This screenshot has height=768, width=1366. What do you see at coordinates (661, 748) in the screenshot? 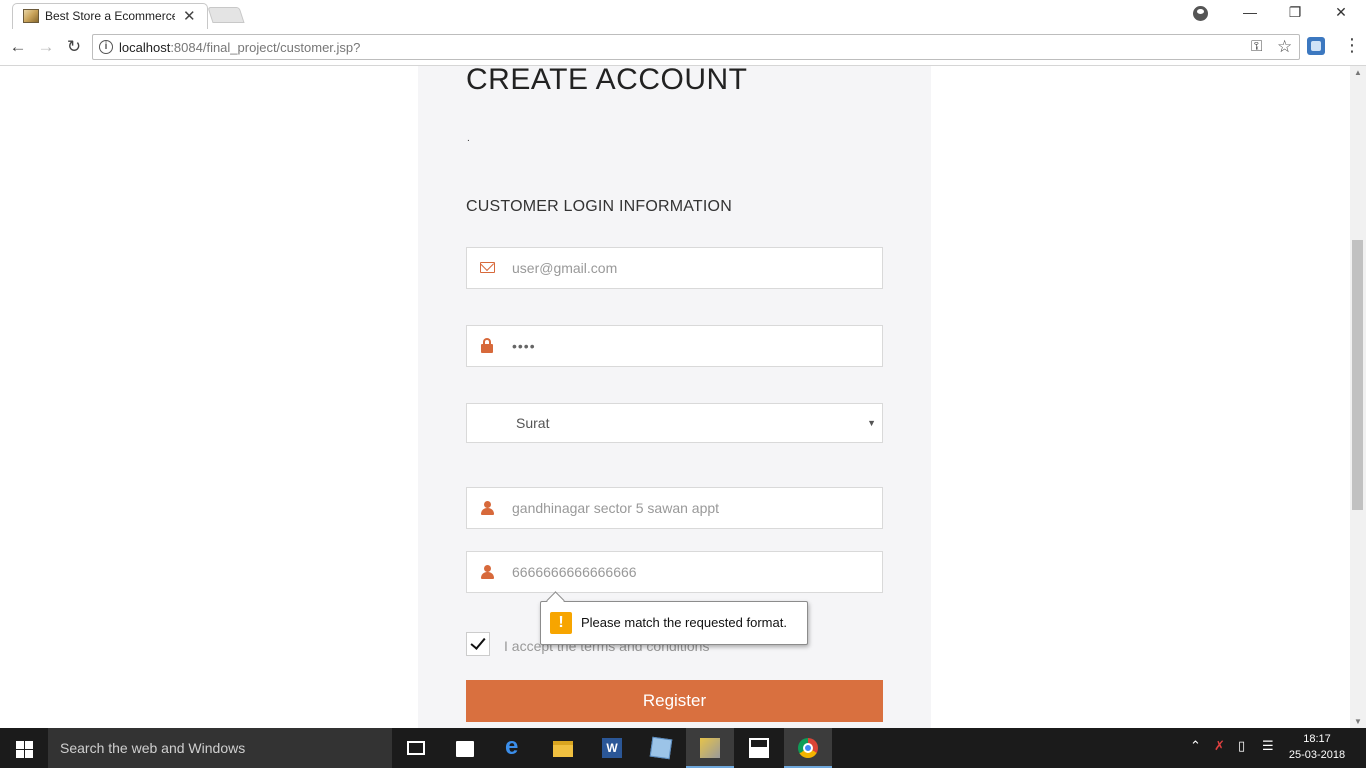
I see `virtualbox-icon` at bounding box center [661, 748].